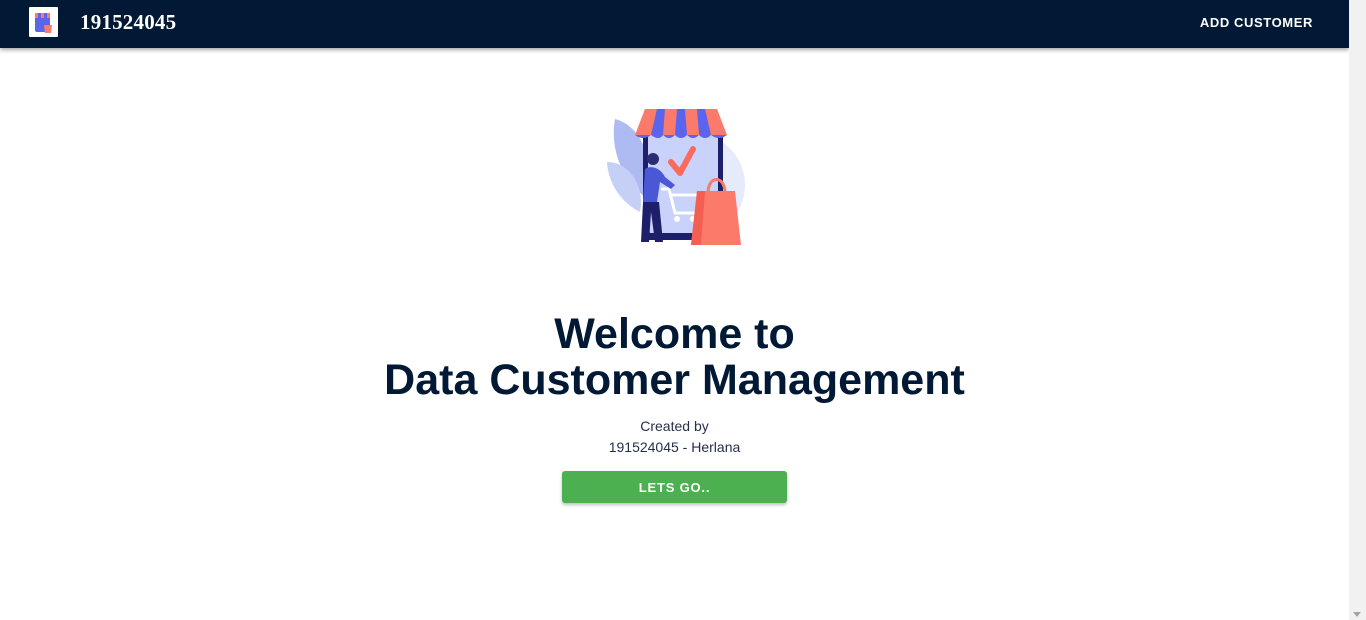 The height and width of the screenshot is (620, 1366). I want to click on title-line-1: Welcome to, so click(674, 334).